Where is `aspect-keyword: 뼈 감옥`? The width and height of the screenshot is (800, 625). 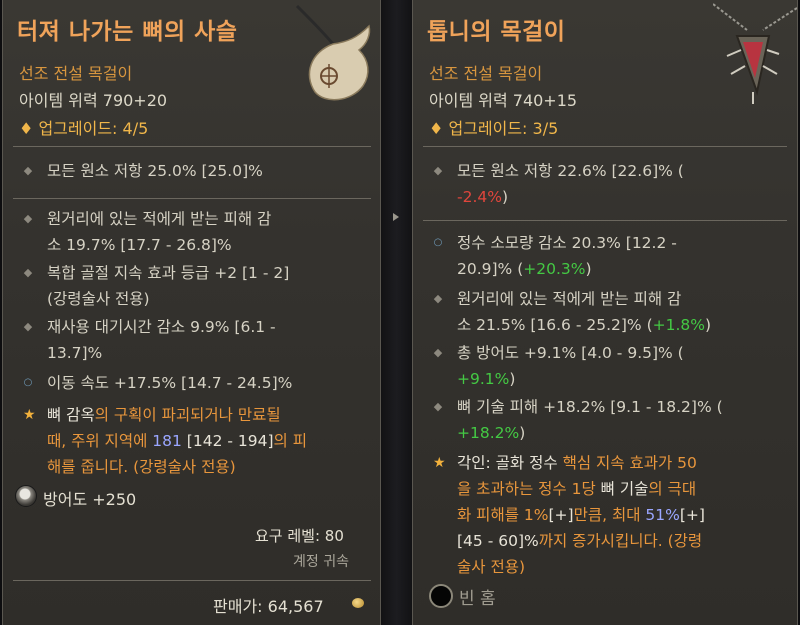
aspect-keyword: 뼈 감옥 is located at coordinates (71, 415).